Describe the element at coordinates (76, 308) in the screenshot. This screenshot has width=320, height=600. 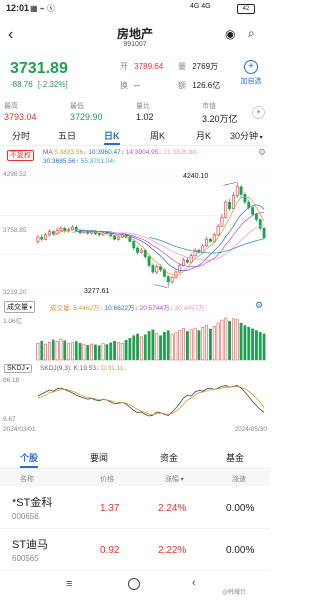
I see `vol5: 成交量: 5:4462万↓` at that location.